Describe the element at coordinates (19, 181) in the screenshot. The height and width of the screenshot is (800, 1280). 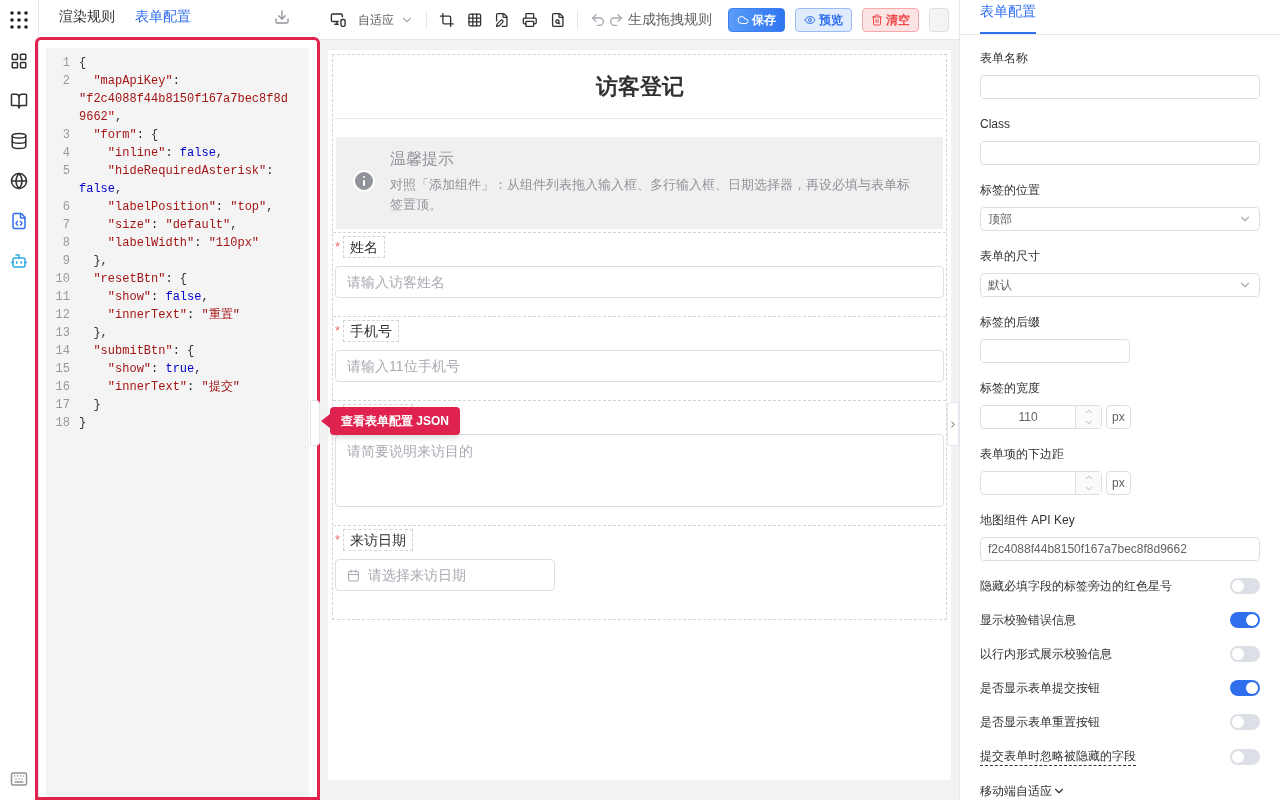
I see `globe-icon` at that location.